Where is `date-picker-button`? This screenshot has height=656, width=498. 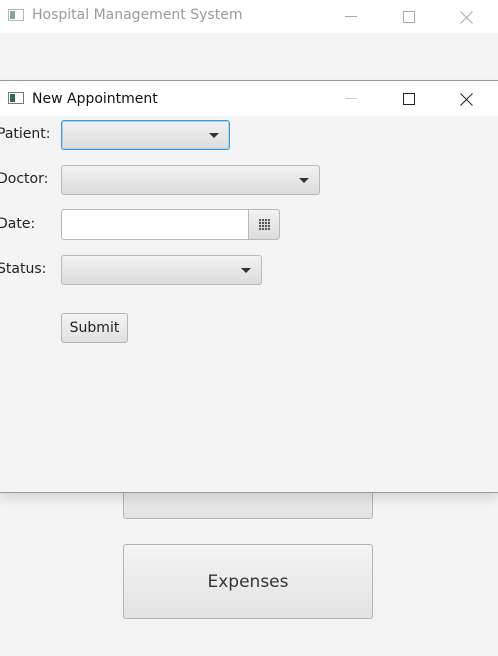 date-picker-button is located at coordinates (264, 224).